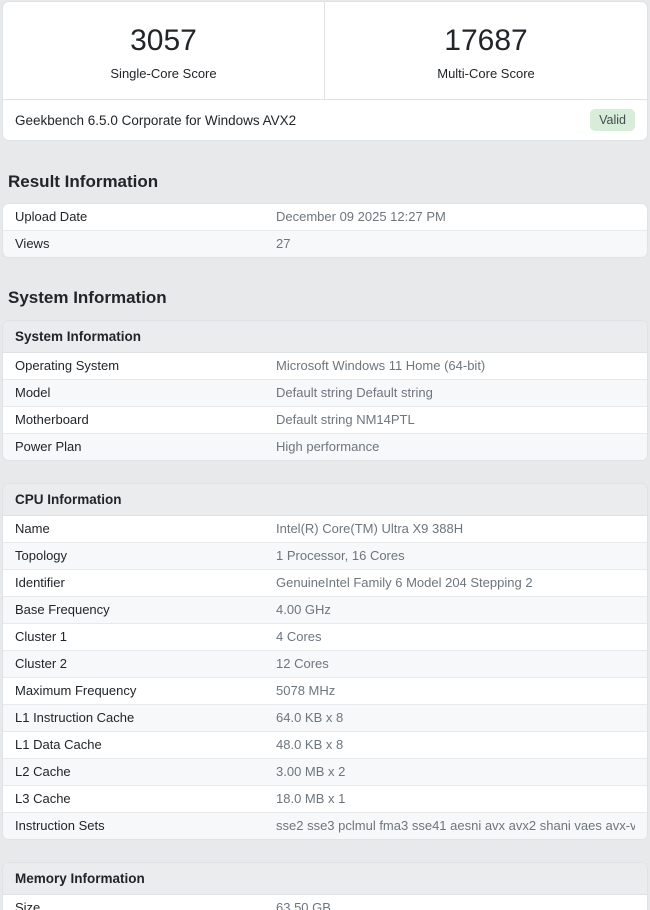  Describe the element at coordinates (67, 365) in the screenshot. I see `row-label: Operating System` at that location.